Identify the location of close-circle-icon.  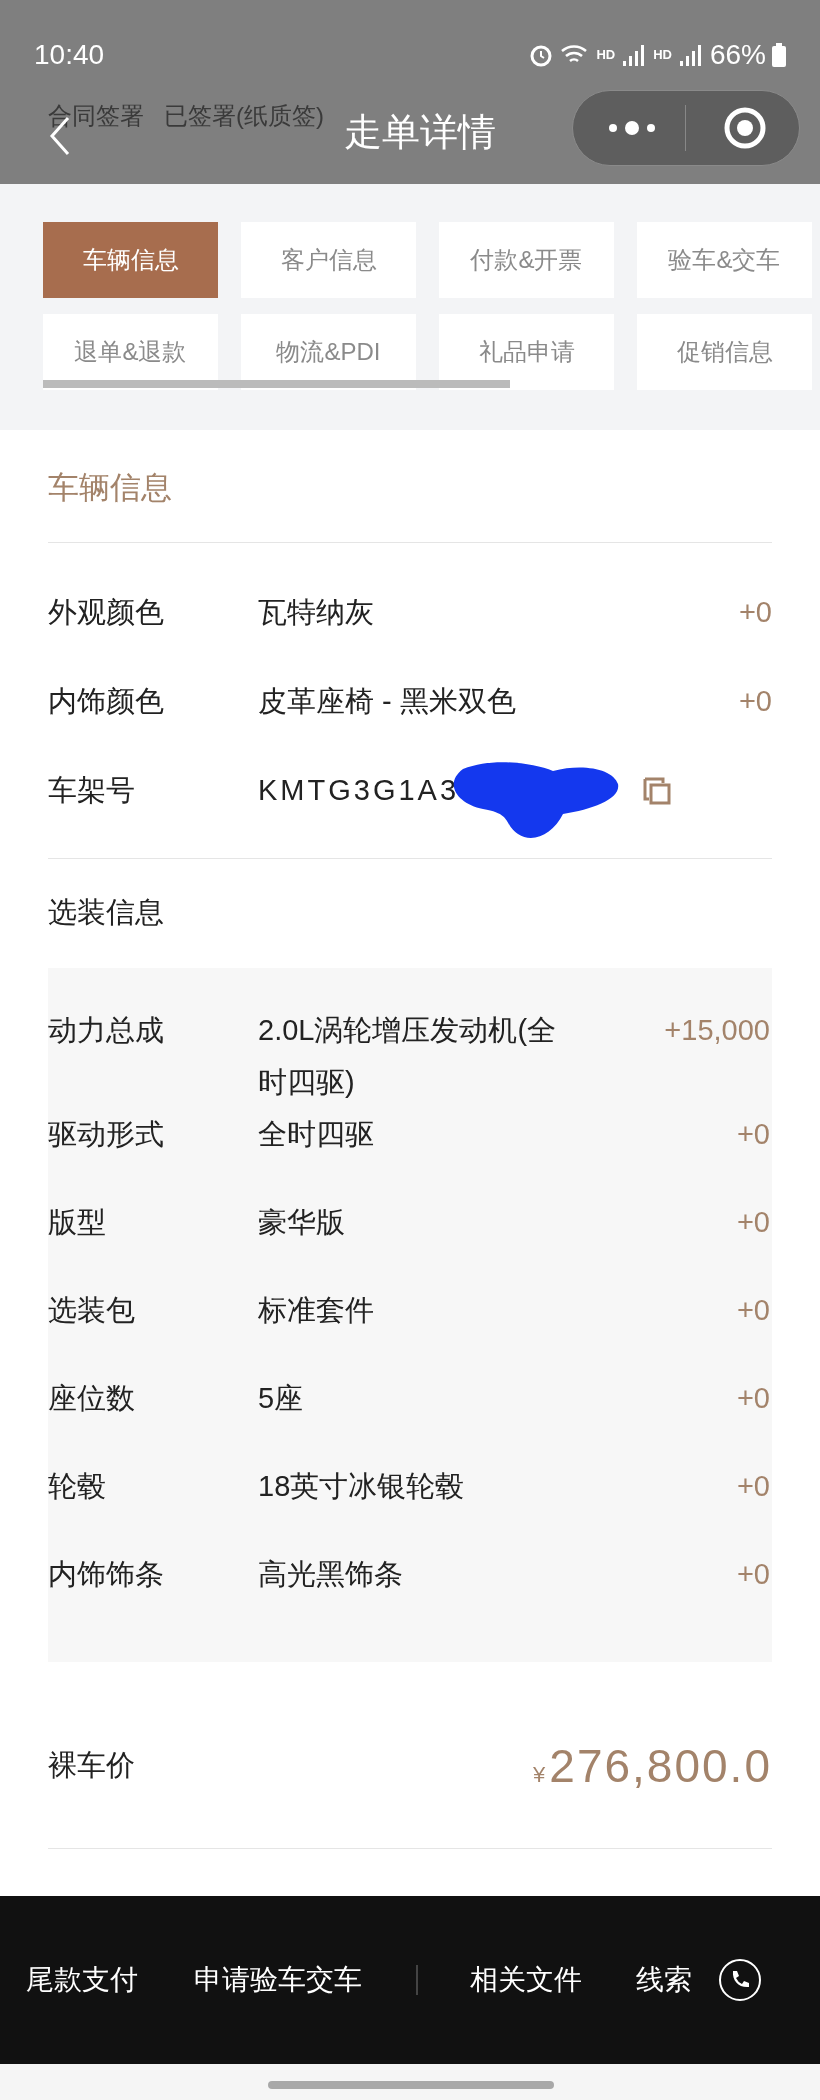
(745, 128).